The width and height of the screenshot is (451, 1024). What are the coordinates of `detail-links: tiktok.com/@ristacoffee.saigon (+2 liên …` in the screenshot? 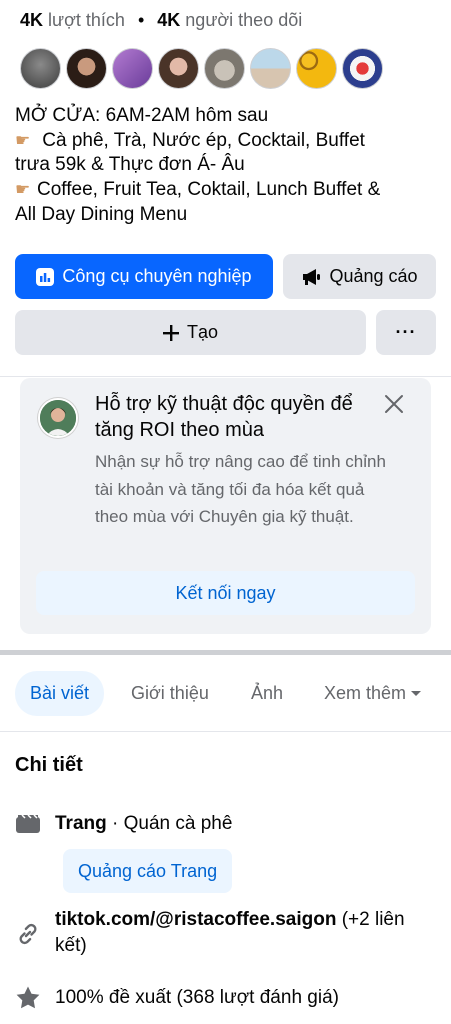 It's located at (215, 933).